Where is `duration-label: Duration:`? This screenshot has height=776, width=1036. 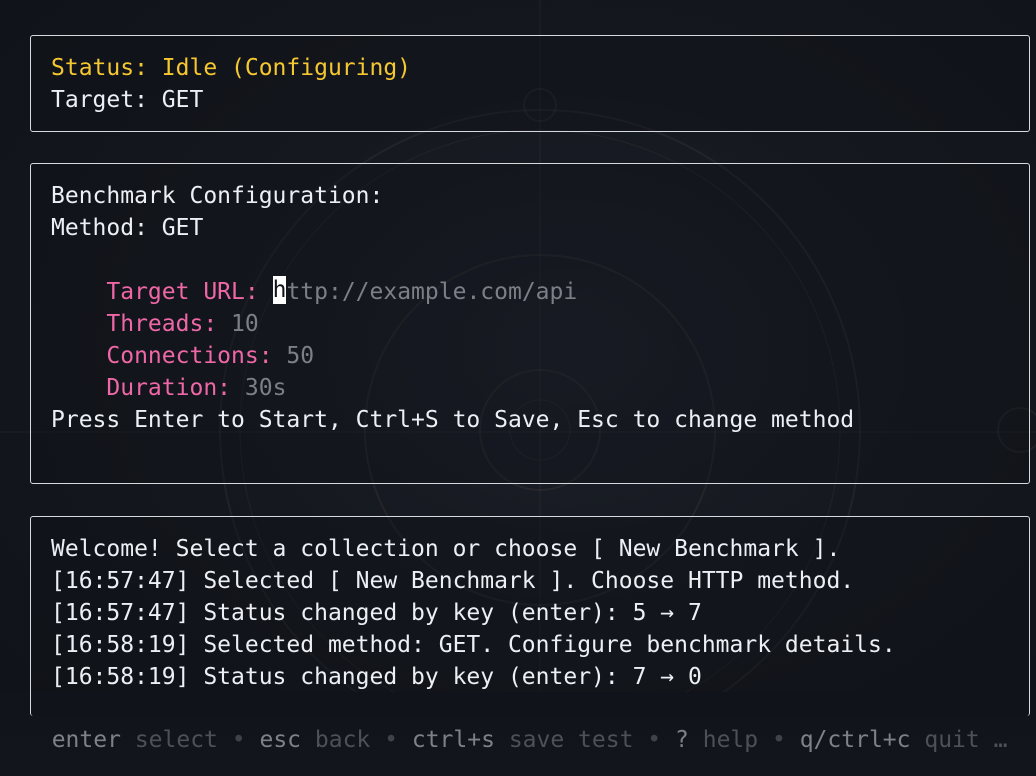 duration-label: Duration: is located at coordinates (169, 388).